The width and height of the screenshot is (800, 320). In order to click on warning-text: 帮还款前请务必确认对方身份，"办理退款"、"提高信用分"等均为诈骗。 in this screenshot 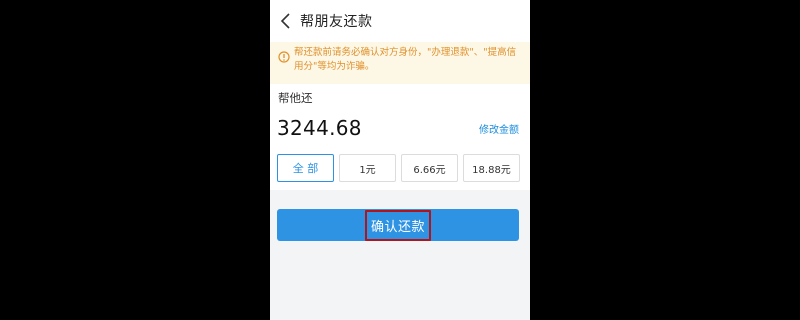, I will do `click(405, 59)`.